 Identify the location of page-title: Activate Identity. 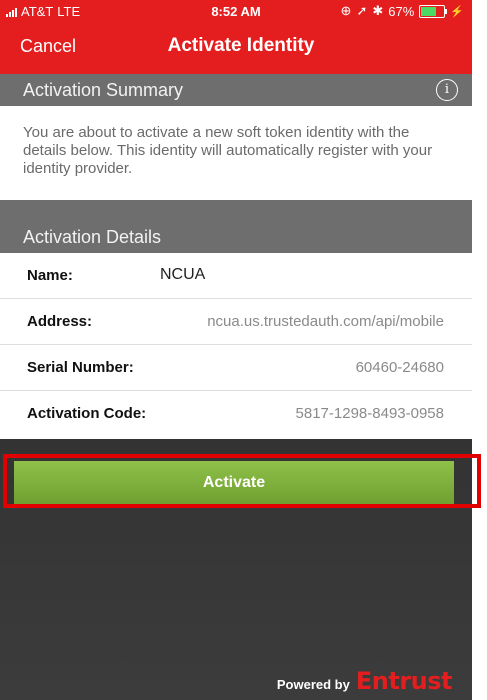
(241, 45).